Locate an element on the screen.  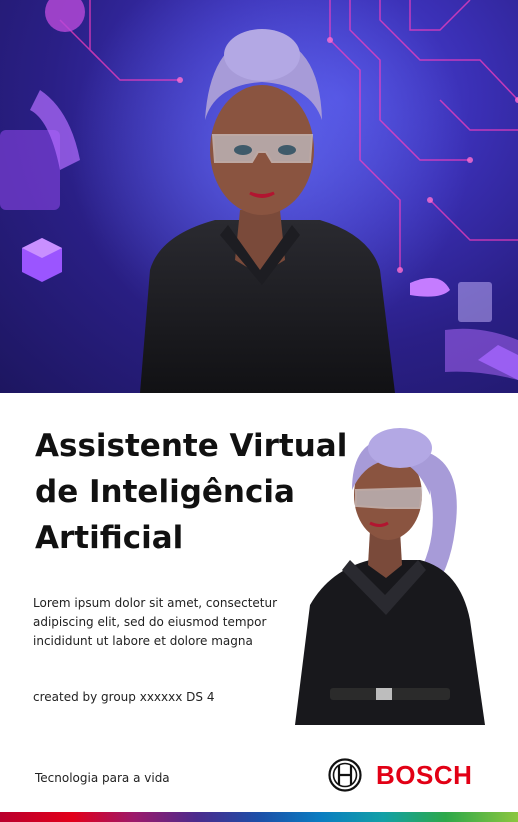
footer-tagline: Tecnologia para a vida is located at coordinates (102, 778).